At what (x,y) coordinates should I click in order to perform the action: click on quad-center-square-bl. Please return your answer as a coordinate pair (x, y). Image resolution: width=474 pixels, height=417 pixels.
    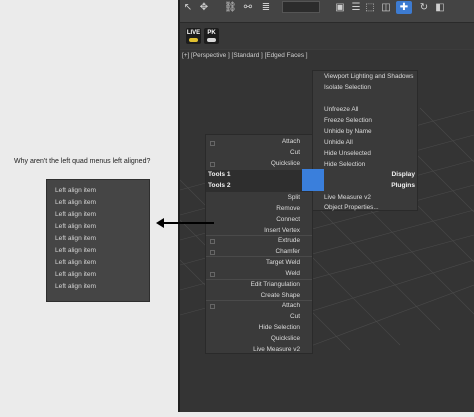
    Looking at the image, I should click on (307, 185).